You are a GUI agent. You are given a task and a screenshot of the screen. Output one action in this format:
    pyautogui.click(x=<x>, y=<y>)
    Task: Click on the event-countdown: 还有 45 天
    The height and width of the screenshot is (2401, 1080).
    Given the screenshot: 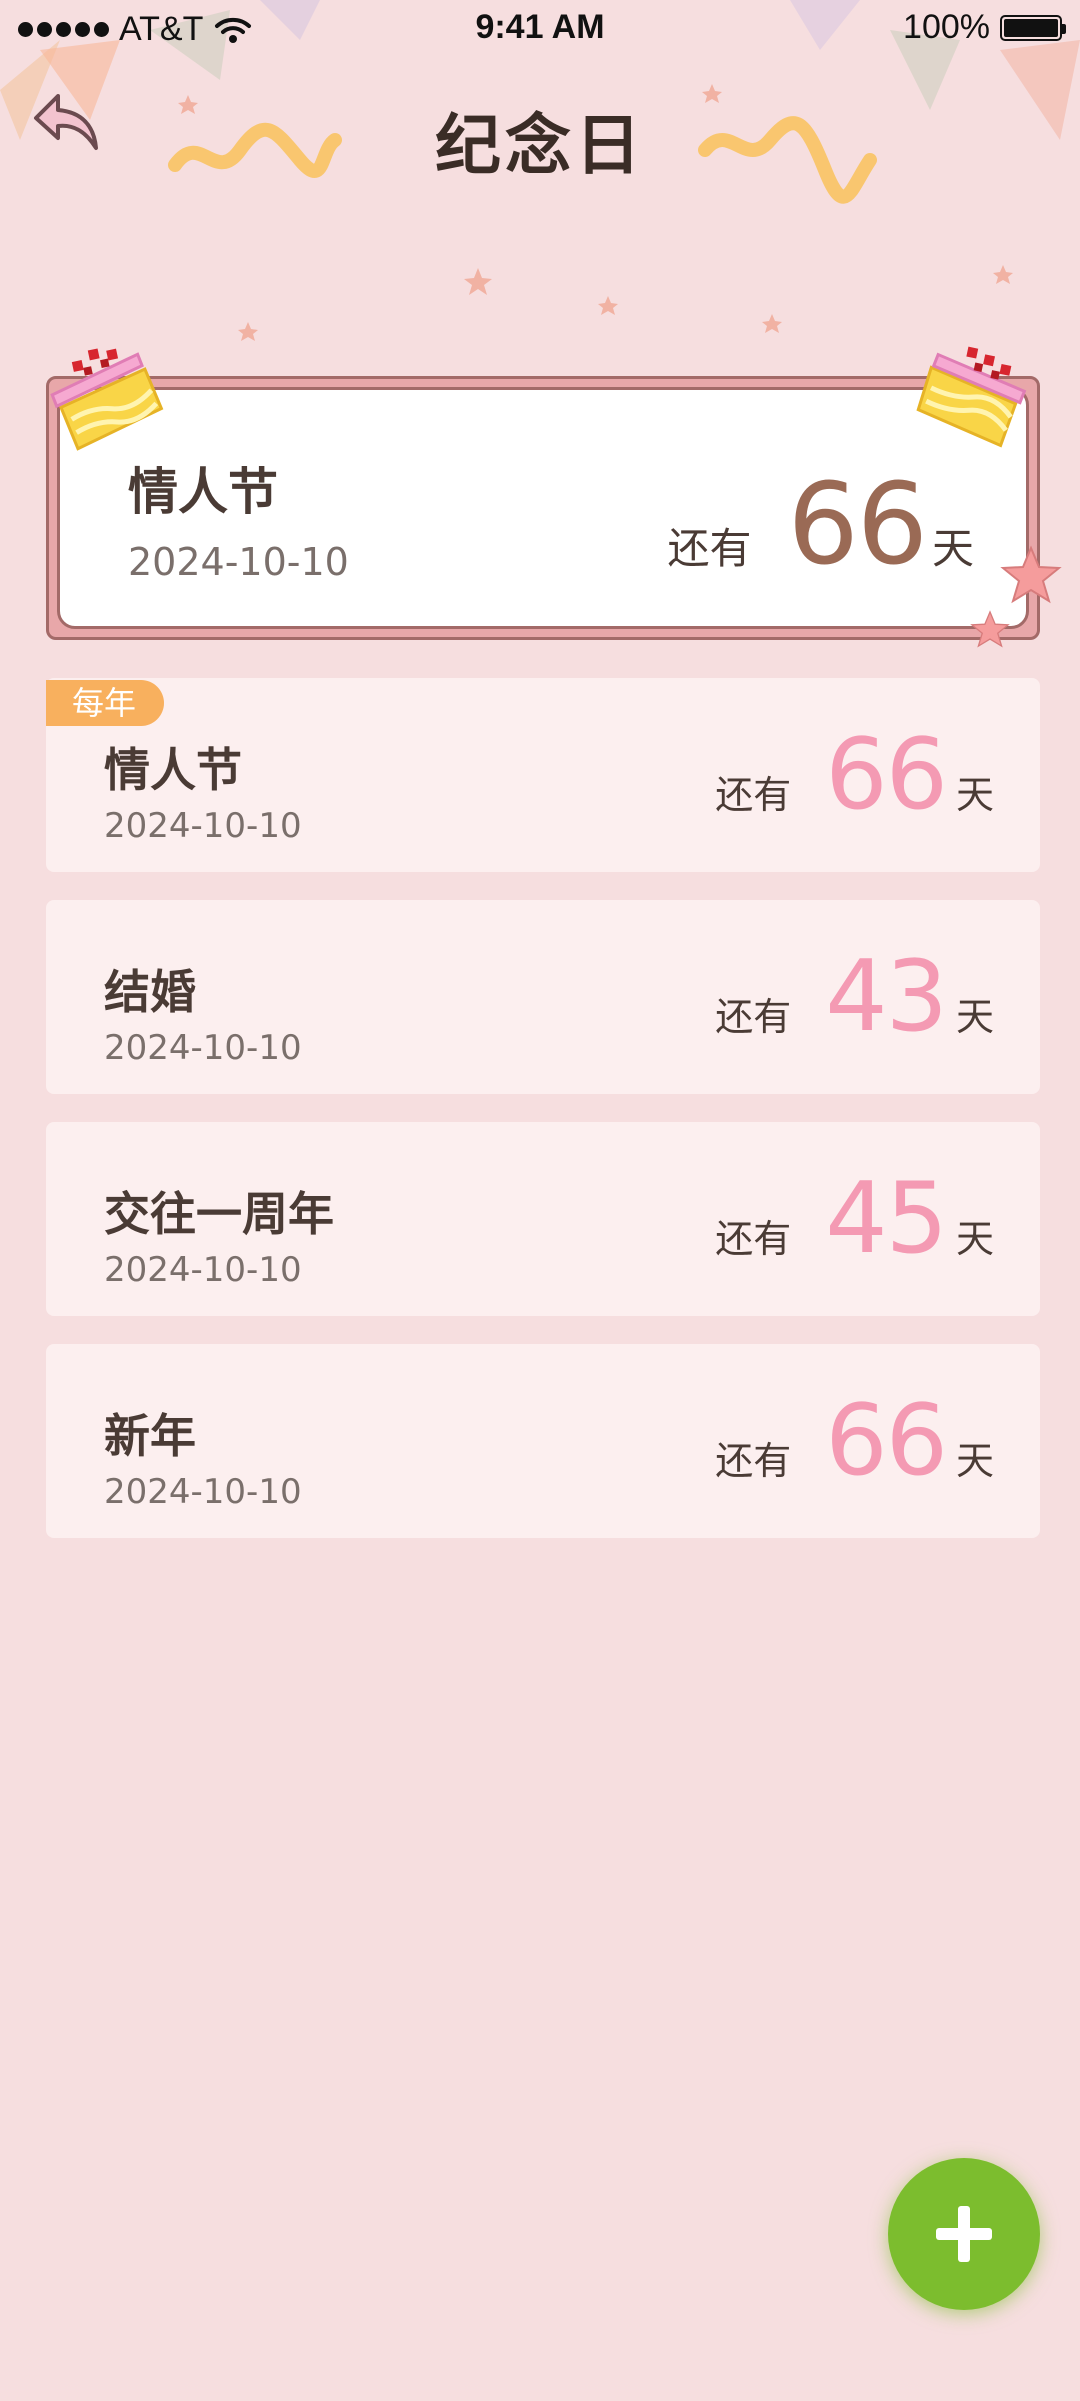 What is the action you would take?
    pyautogui.click(x=854, y=1219)
    